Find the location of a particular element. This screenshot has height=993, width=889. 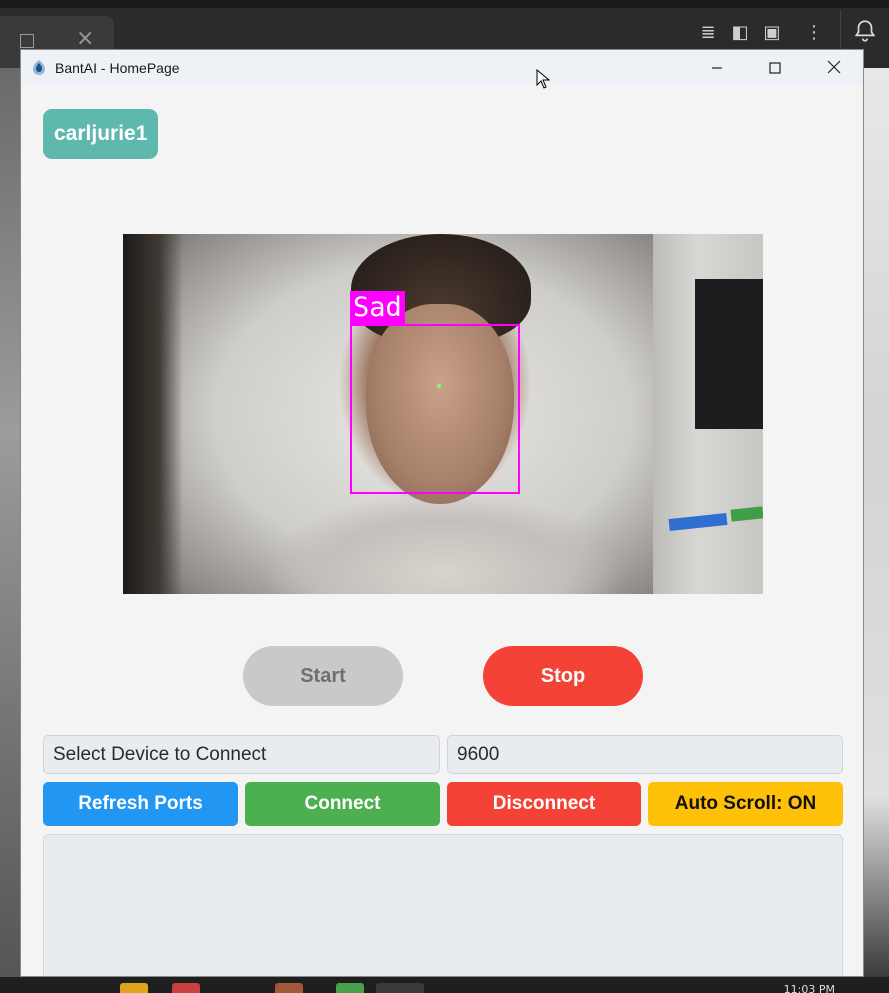

disconnect-button: Disconnect is located at coordinates (544, 804).